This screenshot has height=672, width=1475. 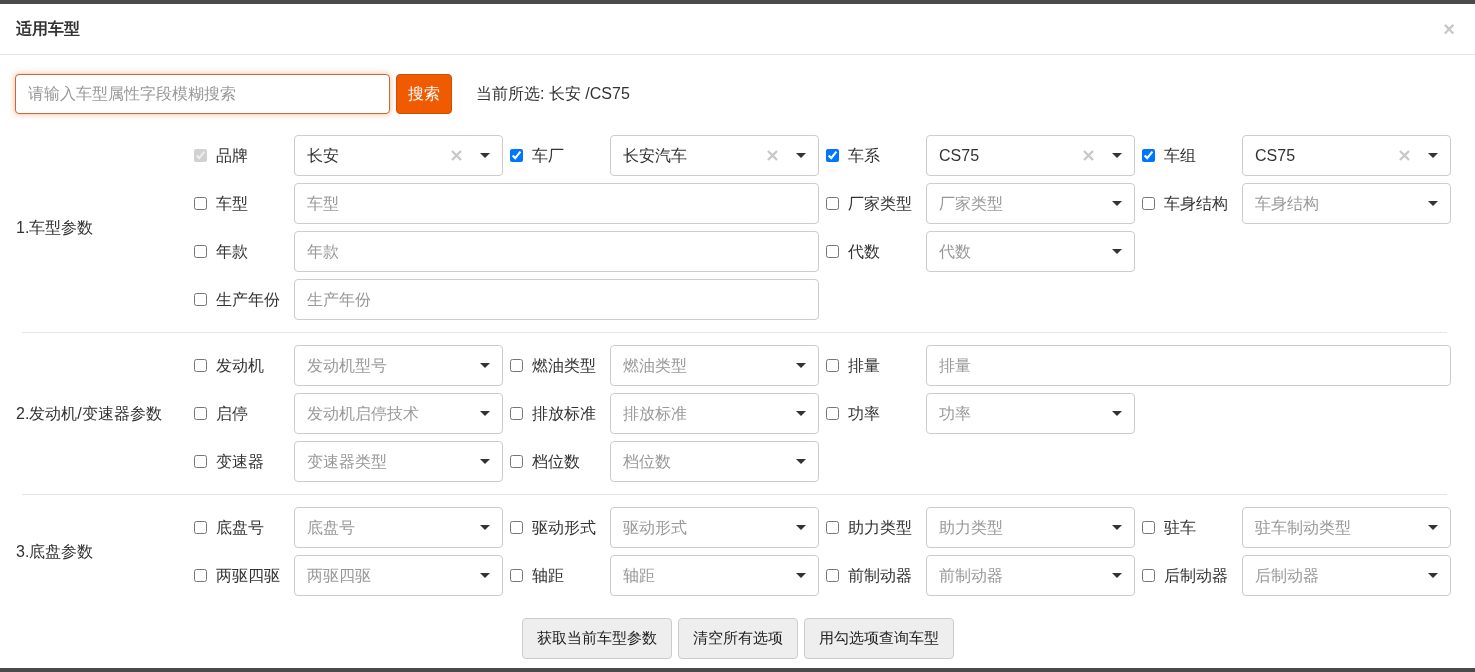 What do you see at coordinates (89, 413) in the screenshot?
I see `section-title: 2.发动机/变速器参数` at bounding box center [89, 413].